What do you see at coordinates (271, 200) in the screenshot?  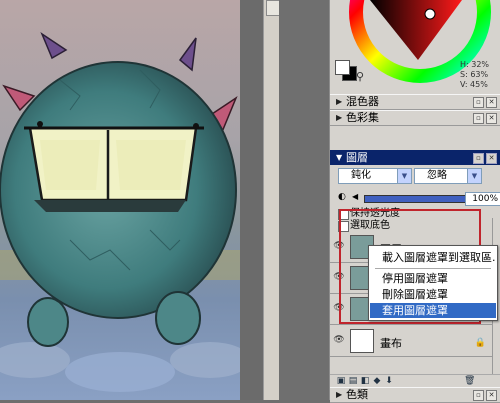 I see `canvas-vertical-scrollbar` at bounding box center [271, 200].